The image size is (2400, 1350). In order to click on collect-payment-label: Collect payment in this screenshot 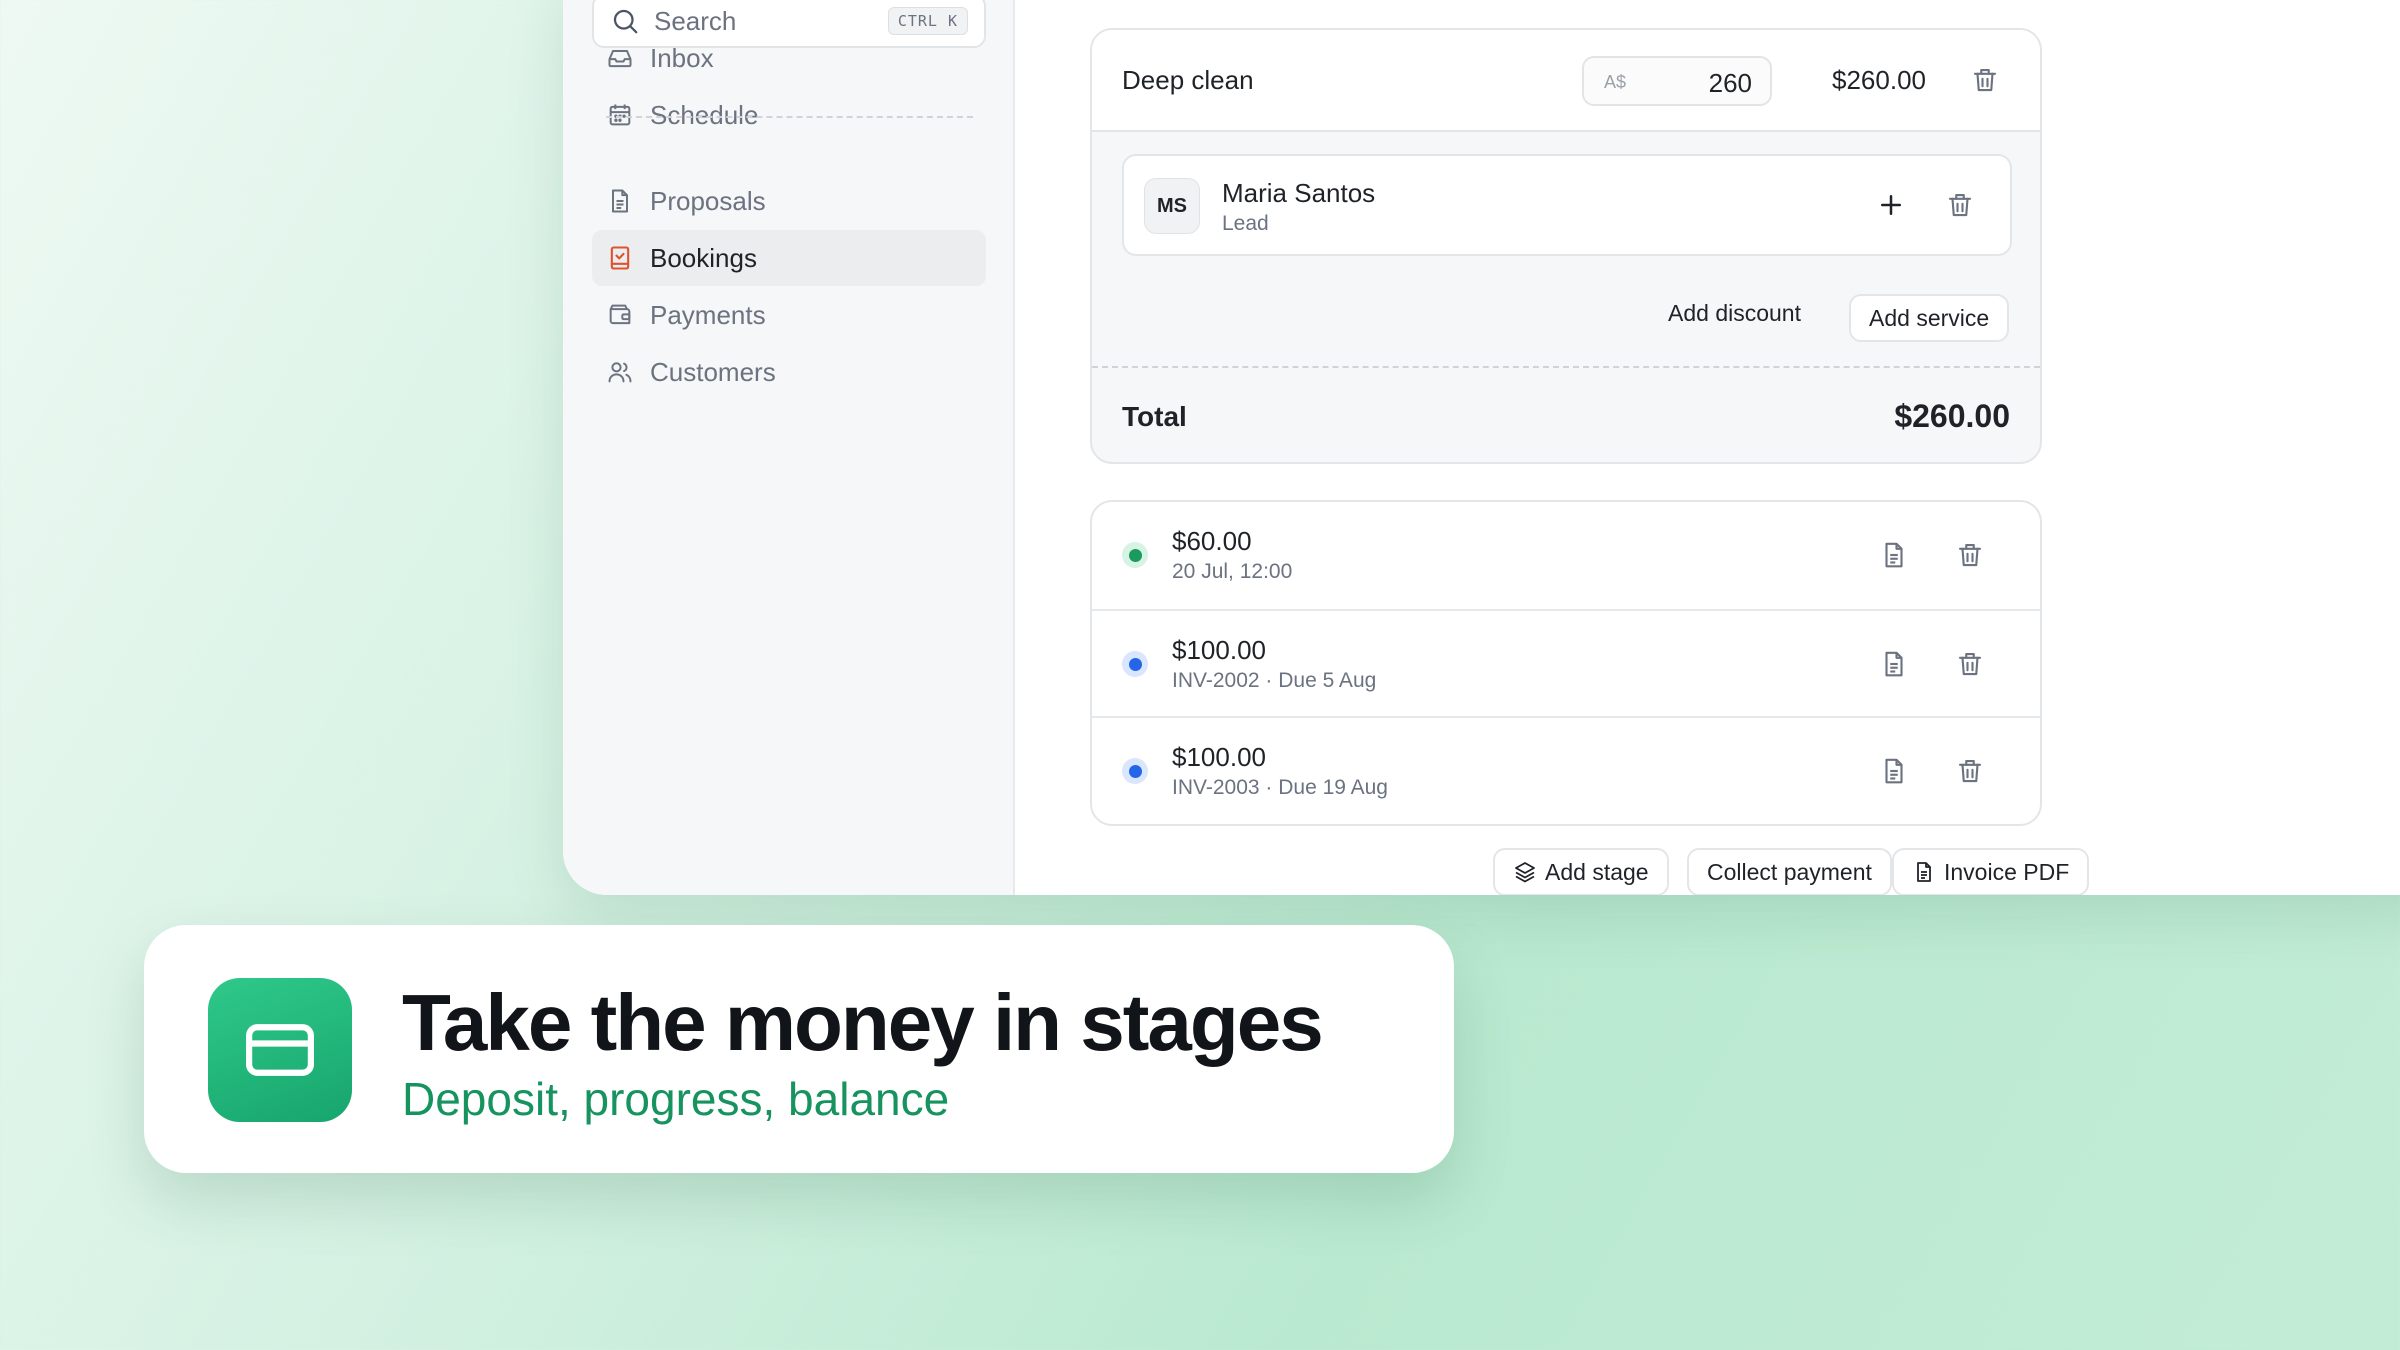, I will do `click(1789, 871)`.